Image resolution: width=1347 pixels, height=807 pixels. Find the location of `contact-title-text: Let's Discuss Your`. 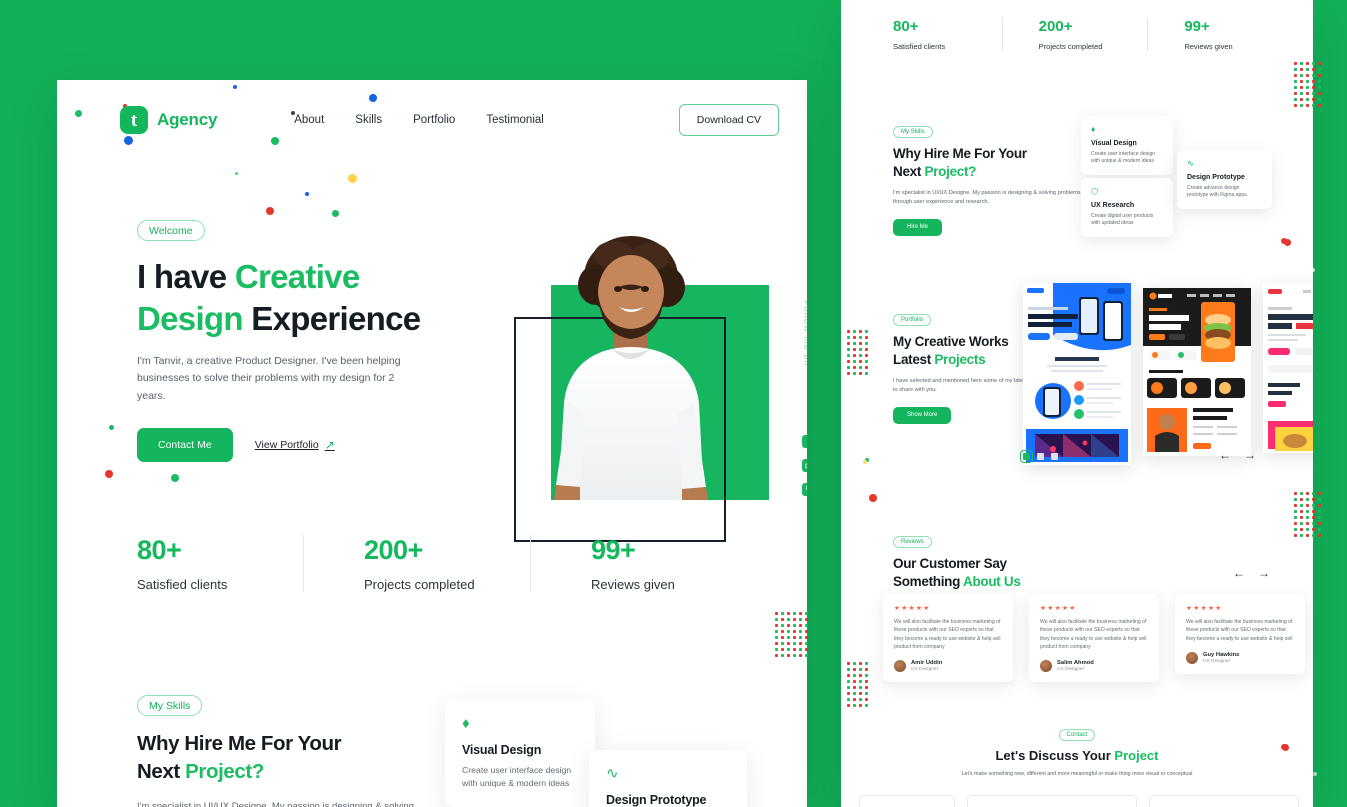

contact-title-text: Let's Discuss Your is located at coordinates (1055, 755).